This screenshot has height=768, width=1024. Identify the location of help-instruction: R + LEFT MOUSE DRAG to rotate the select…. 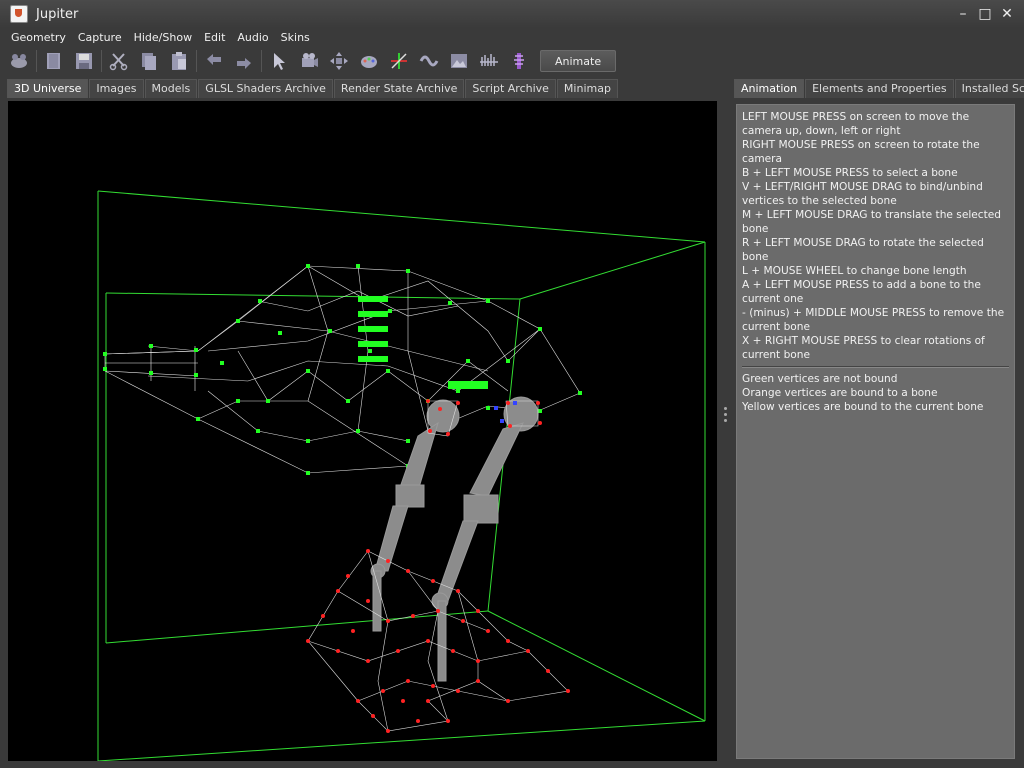
(863, 250).